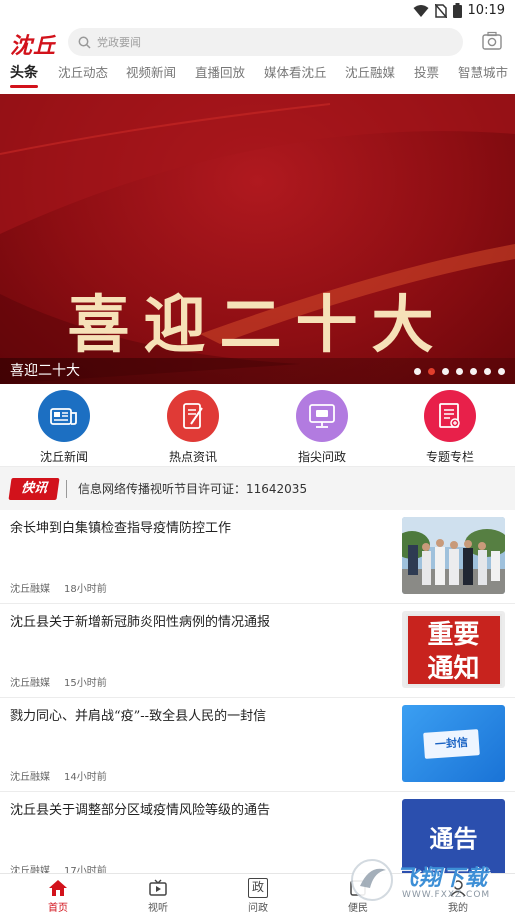 This screenshot has width=515, height=917. What do you see at coordinates (421, 10) in the screenshot?
I see `wifi-icon` at bounding box center [421, 10].